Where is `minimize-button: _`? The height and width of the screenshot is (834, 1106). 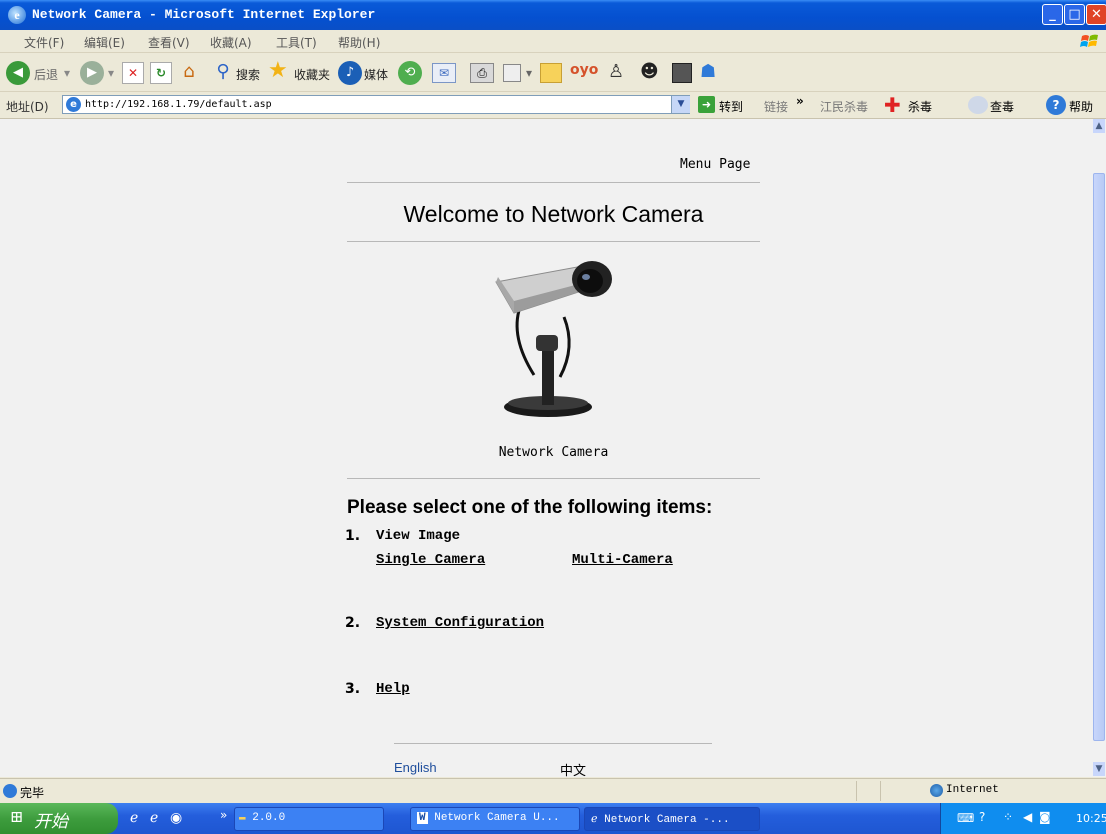 minimize-button: _ is located at coordinates (1052, 14).